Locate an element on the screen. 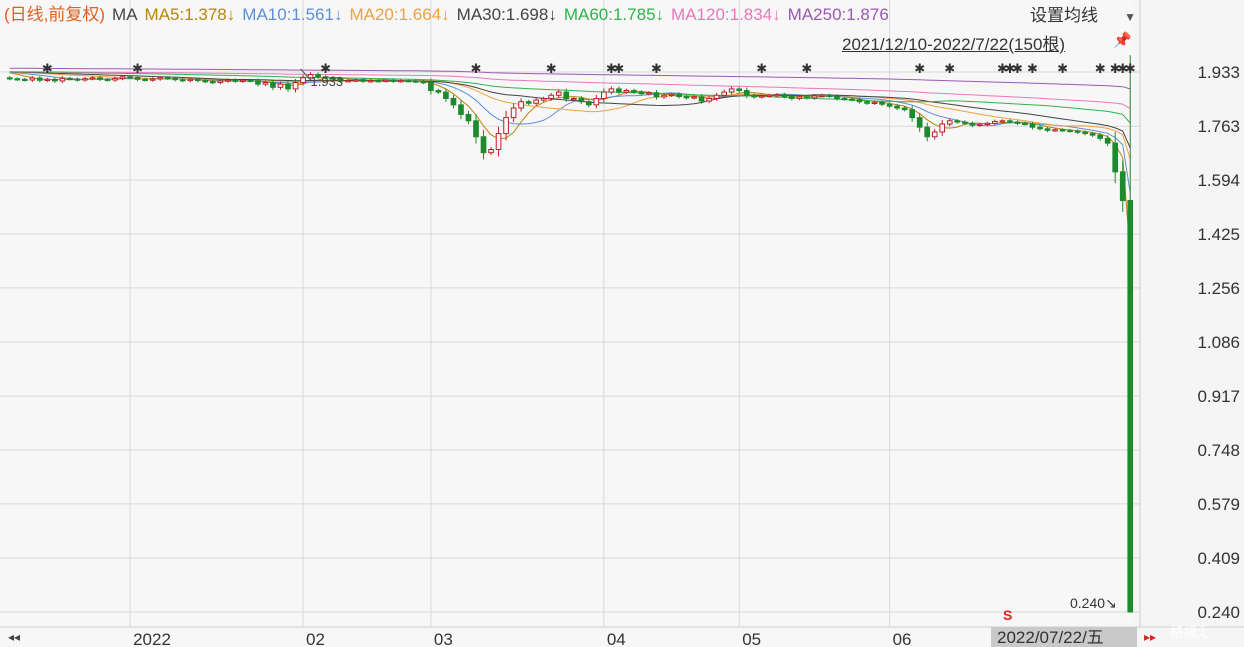  set-ma-button: 设置均线 ▼ is located at coordinates (1083, 16).